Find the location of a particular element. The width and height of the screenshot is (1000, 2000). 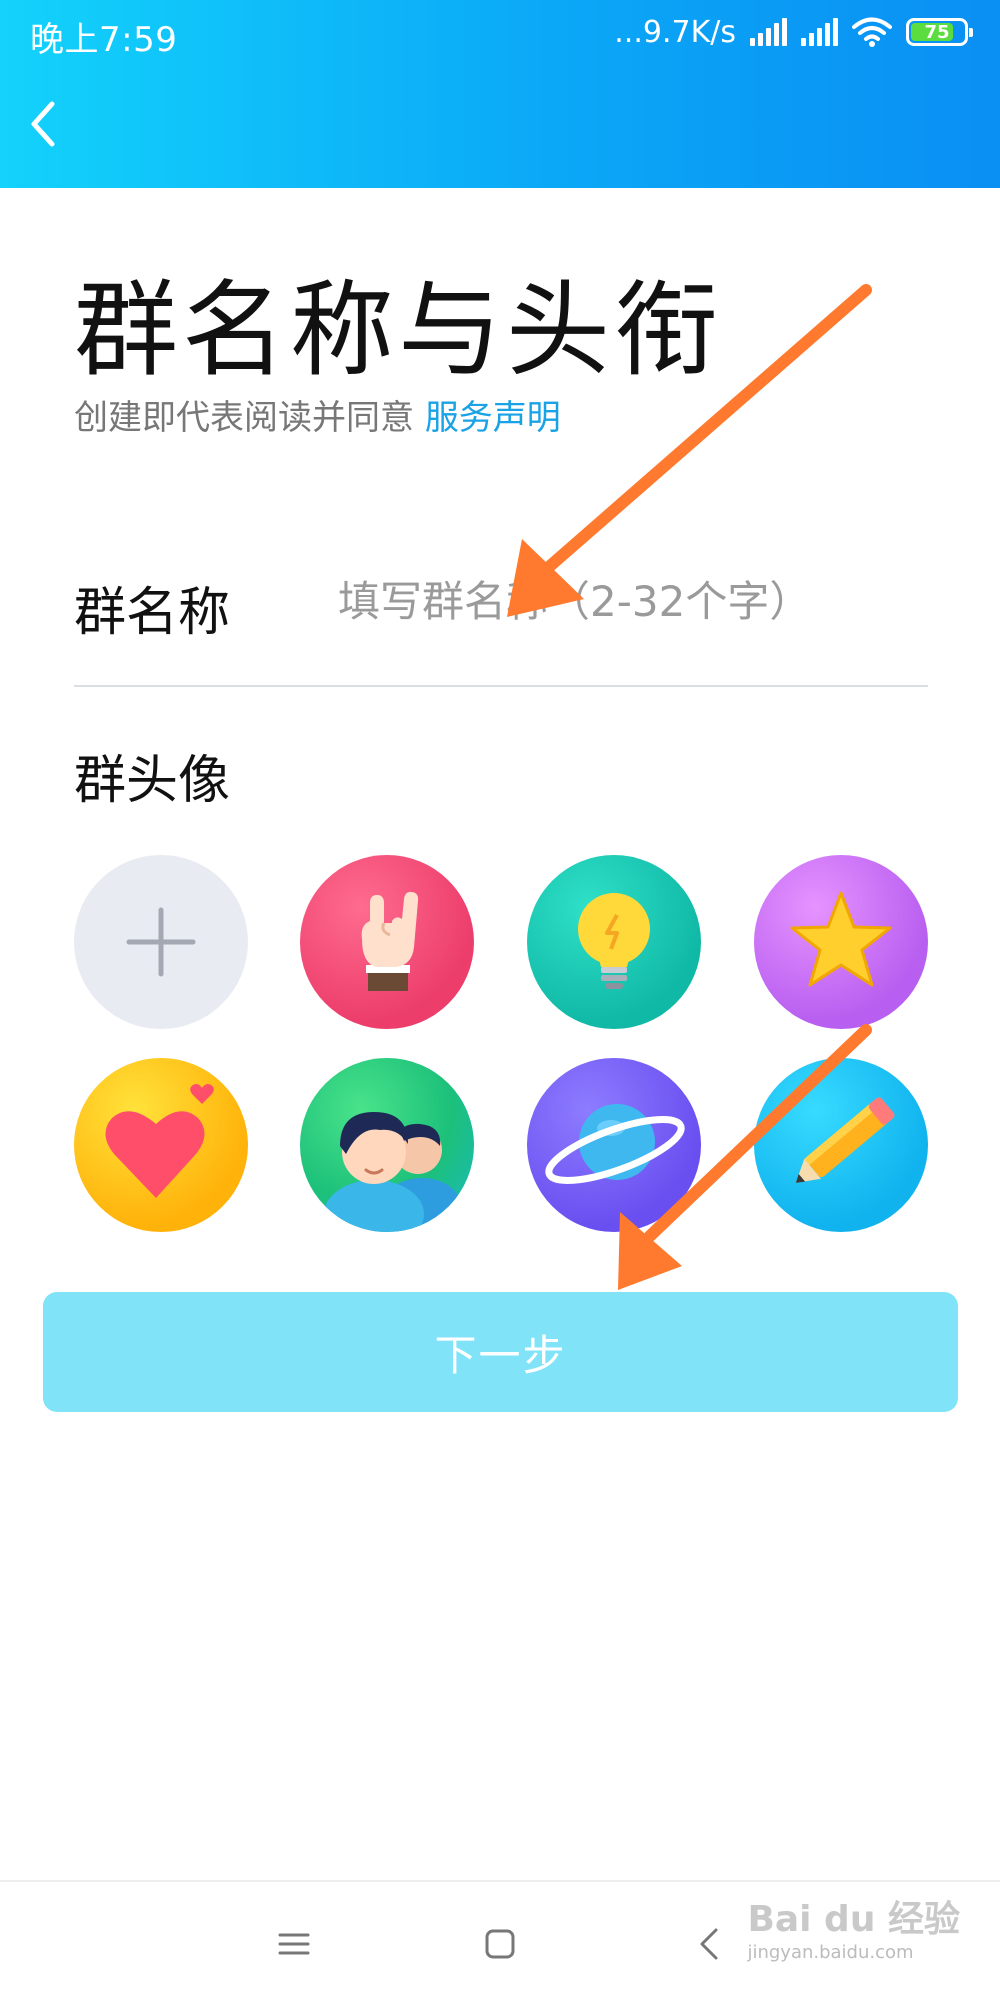

avatar-option-people is located at coordinates (387, 1145).